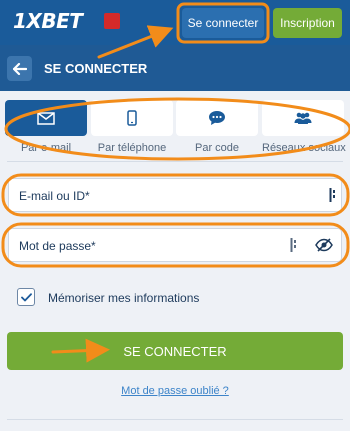 The height and width of the screenshot is (431, 350). I want to click on chat-bubble-icon, so click(217, 118).